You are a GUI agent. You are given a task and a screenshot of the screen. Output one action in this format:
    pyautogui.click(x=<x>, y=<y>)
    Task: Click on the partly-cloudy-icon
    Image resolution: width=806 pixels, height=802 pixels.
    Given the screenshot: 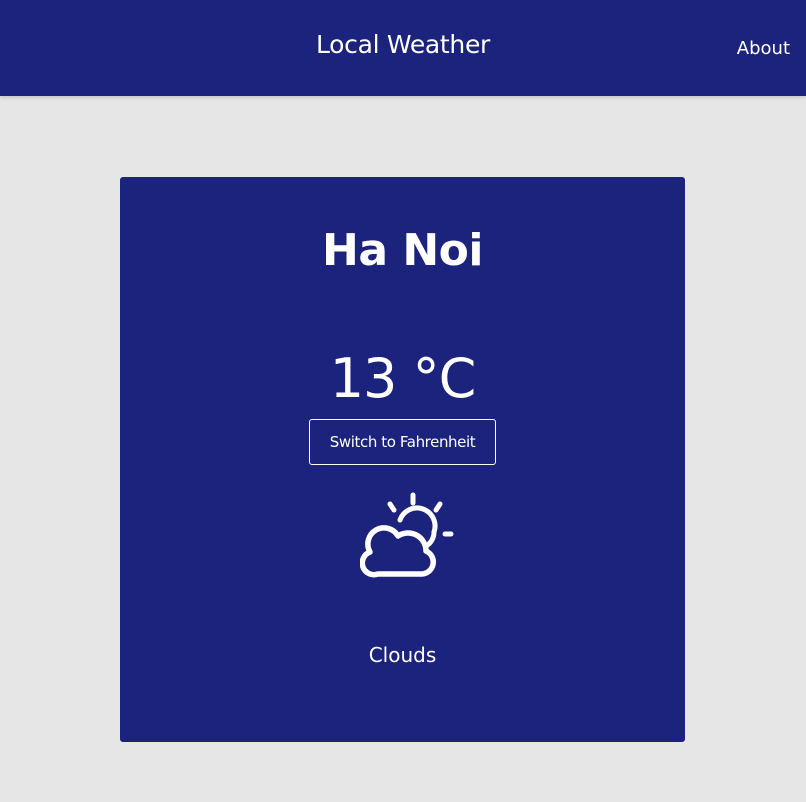 What is the action you would take?
    pyautogui.click(x=407, y=535)
    